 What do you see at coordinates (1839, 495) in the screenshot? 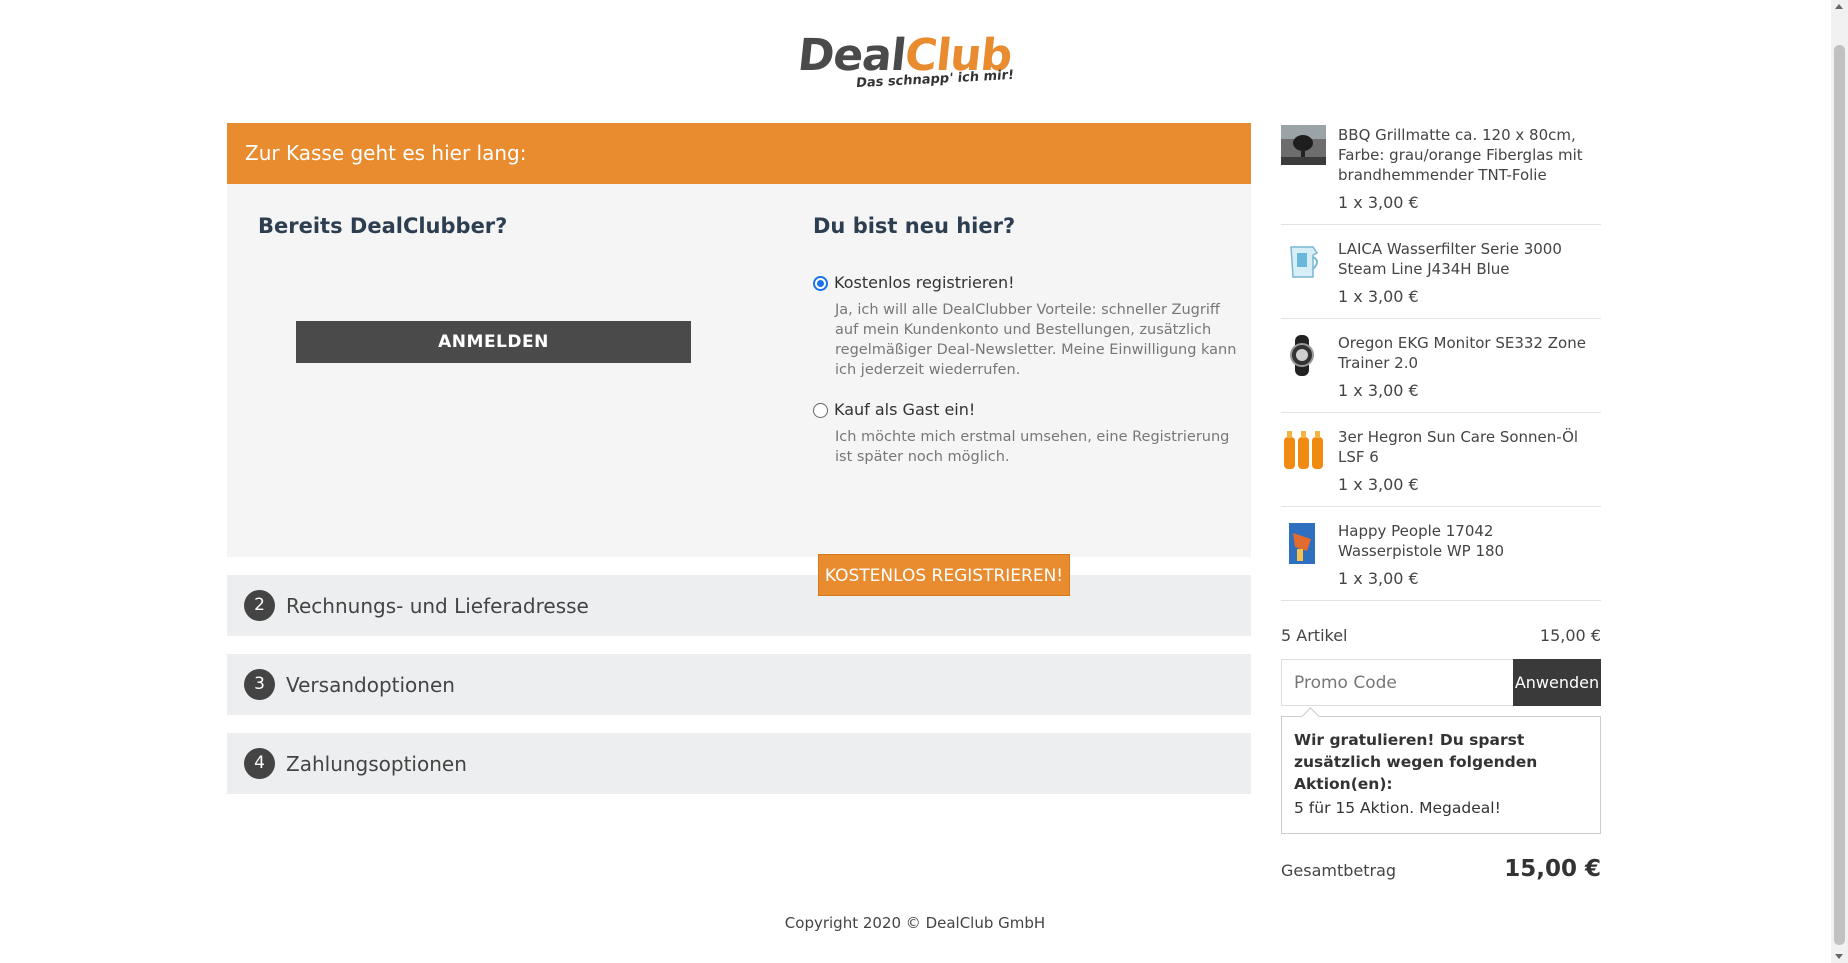
I see `scrollbar-thumb` at bounding box center [1839, 495].